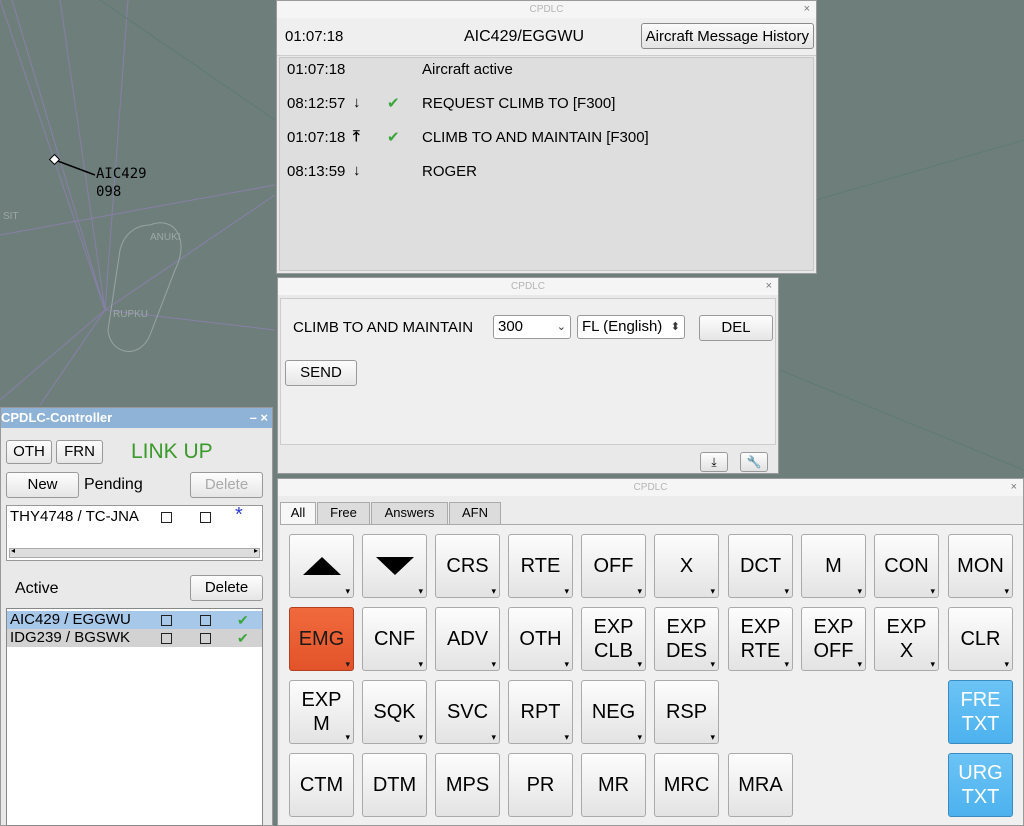 The image size is (1024, 826). I want to click on key-pr: PR, so click(540, 785).